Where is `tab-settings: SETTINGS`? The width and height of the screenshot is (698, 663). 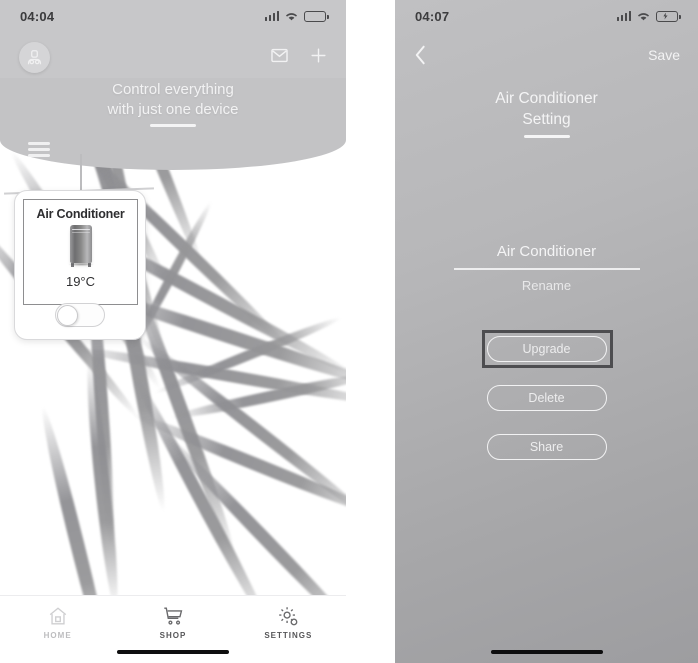 tab-settings: SETTINGS is located at coordinates (288, 622).